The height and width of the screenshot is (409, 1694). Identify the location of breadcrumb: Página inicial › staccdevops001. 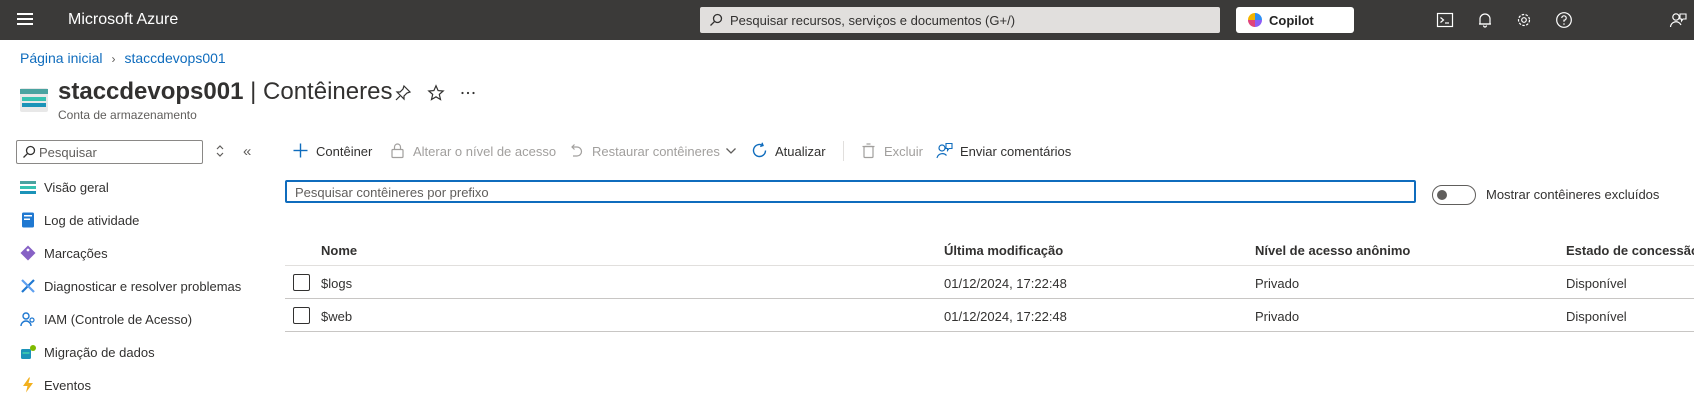
(123, 58).